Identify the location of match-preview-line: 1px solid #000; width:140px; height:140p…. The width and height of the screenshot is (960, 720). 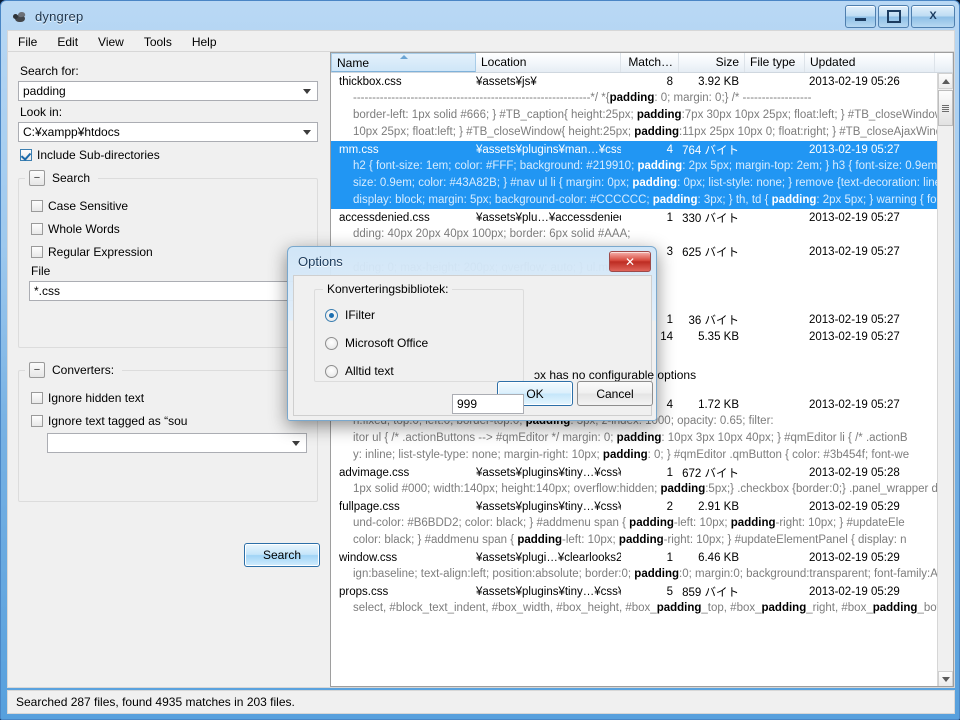
(634, 489).